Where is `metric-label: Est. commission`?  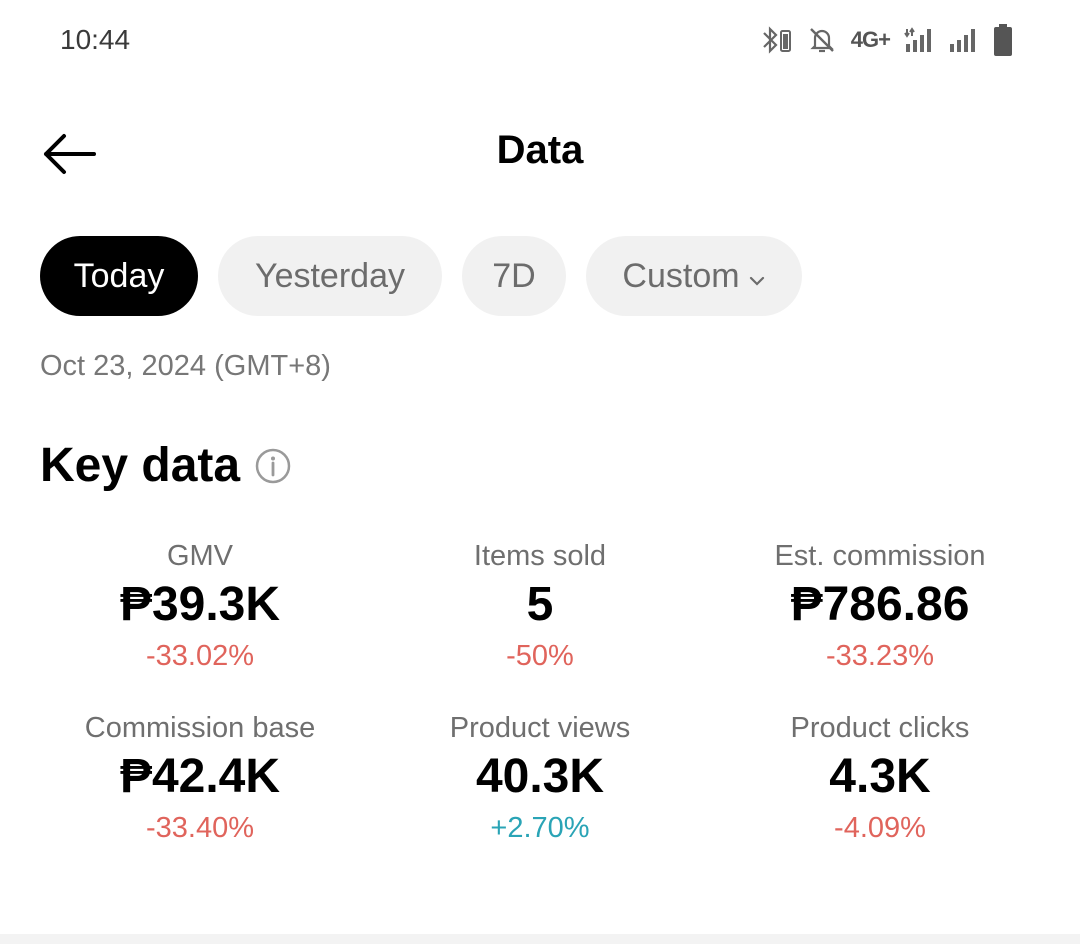
metric-label: Est. commission is located at coordinates (880, 556).